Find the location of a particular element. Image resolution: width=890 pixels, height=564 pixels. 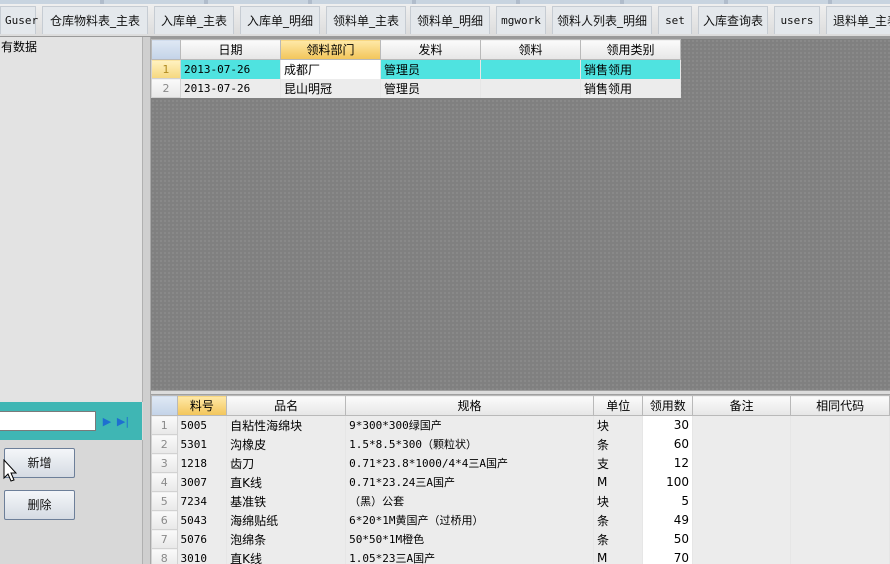

table-cell: 基准铁 is located at coordinates (286, 501).